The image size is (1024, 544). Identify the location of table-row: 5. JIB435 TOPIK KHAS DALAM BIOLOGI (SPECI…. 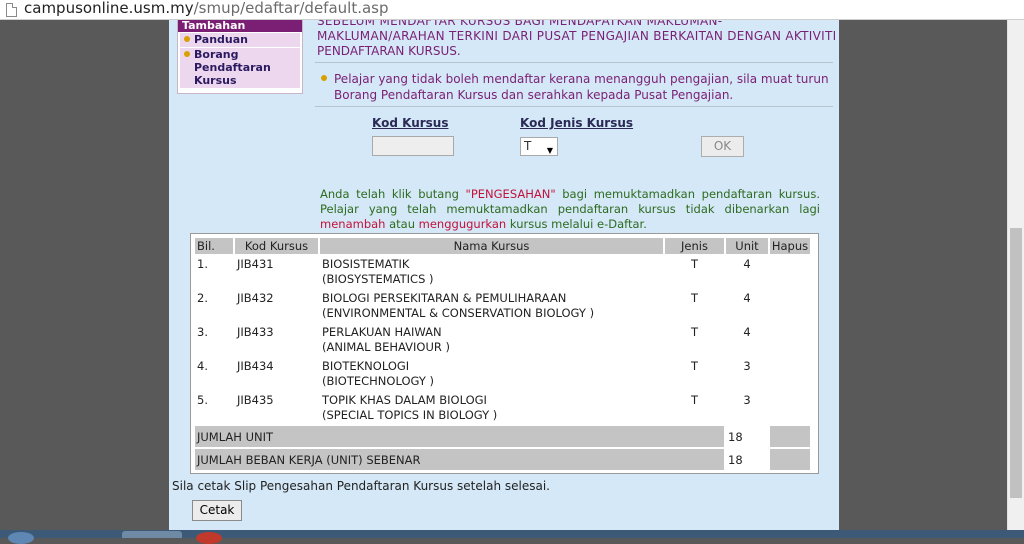
(502, 408).